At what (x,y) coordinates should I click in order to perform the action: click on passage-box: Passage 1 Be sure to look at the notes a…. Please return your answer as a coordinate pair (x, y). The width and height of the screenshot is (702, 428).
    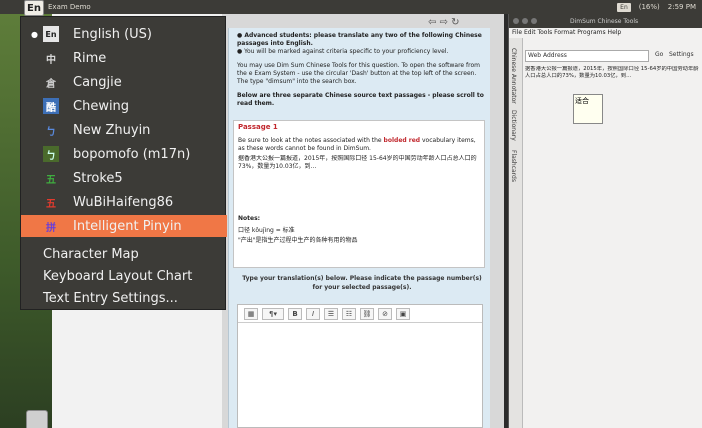
    Looking at the image, I should click on (359, 194).